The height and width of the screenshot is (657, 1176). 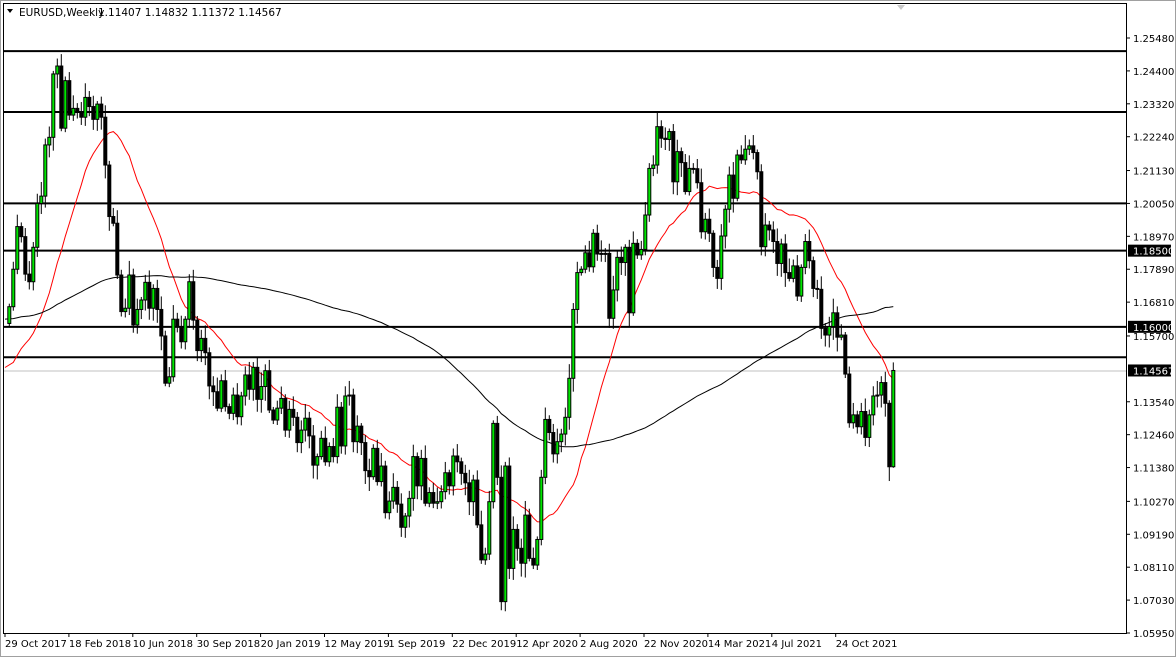 What do you see at coordinates (1153, 328) in the screenshot?
I see `price-tag-label: 1.16000` at bounding box center [1153, 328].